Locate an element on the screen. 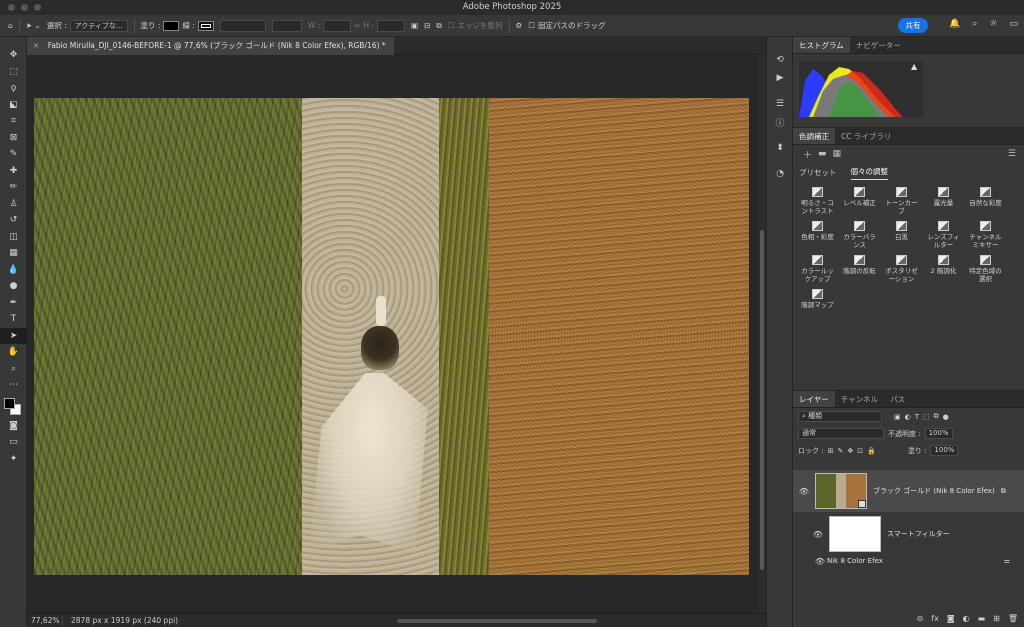 The image size is (1024, 627). lock-paint-icon: ✎ is located at coordinates (840, 451).